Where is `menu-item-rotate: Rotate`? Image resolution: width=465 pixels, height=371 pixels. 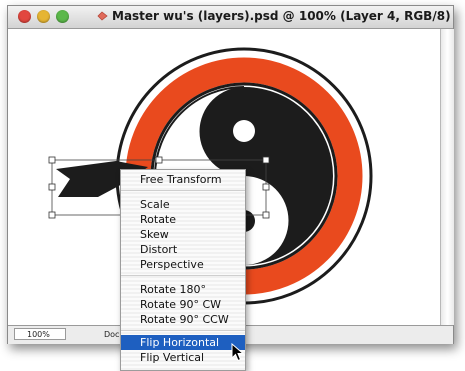 menu-item-rotate: Rotate is located at coordinates (183, 219).